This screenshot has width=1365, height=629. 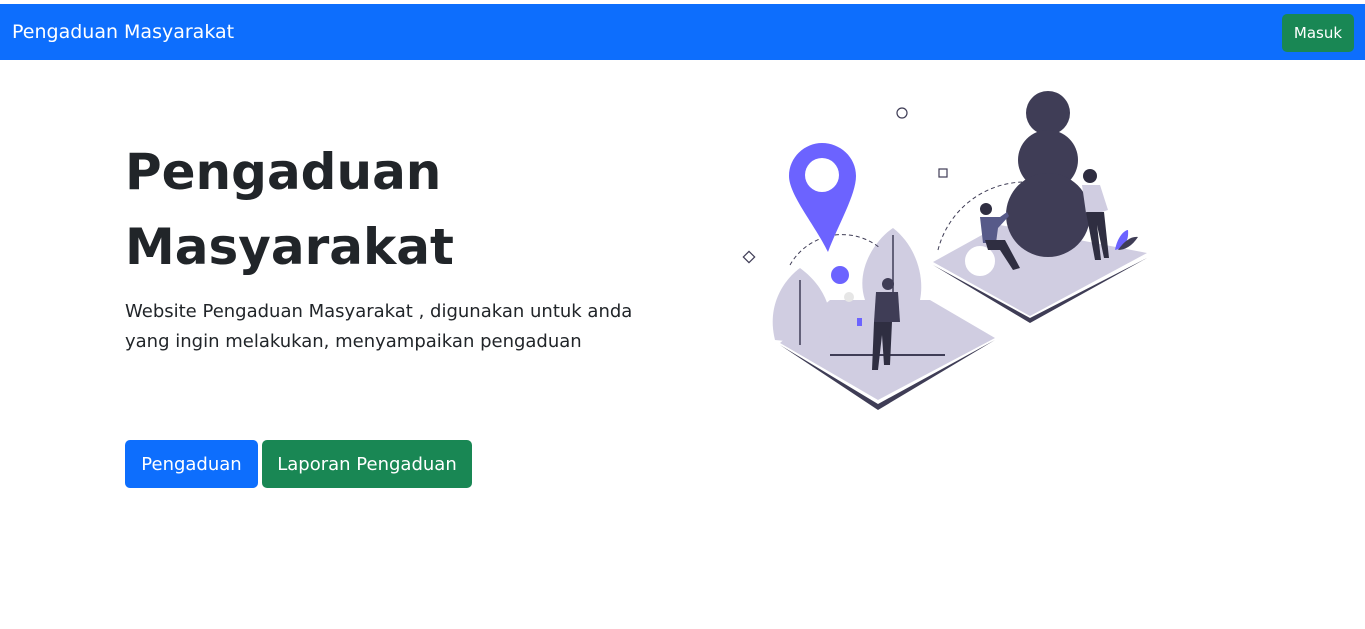 What do you see at coordinates (749, 257) in the screenshot?
I see `diamond-decoration` at bounding box center [749, 257].